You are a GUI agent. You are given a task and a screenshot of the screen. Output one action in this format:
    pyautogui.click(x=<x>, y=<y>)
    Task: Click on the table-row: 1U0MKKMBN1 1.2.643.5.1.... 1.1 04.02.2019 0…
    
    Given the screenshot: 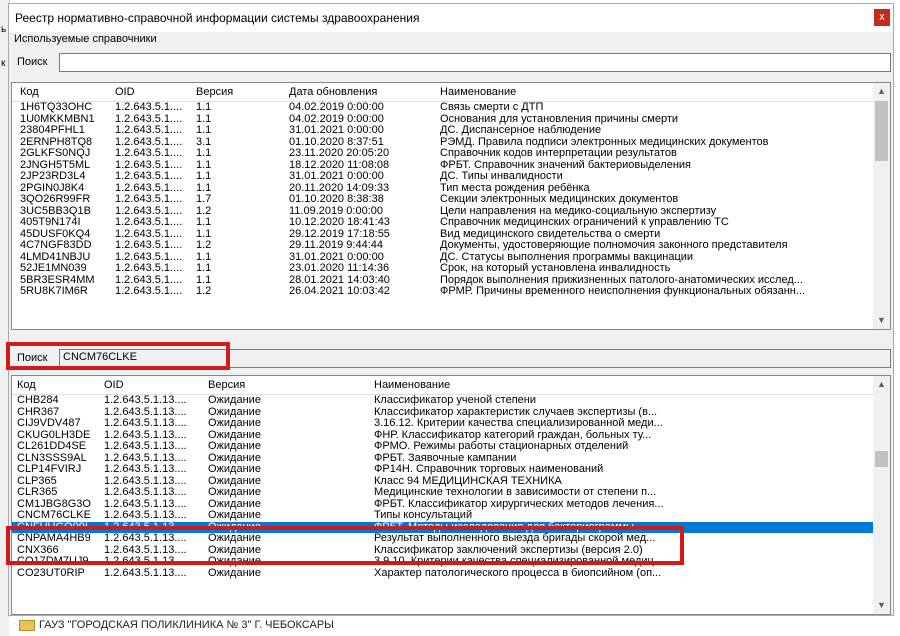 What is the action you would take?
    pyautogui.click(x=451, y=120)
    